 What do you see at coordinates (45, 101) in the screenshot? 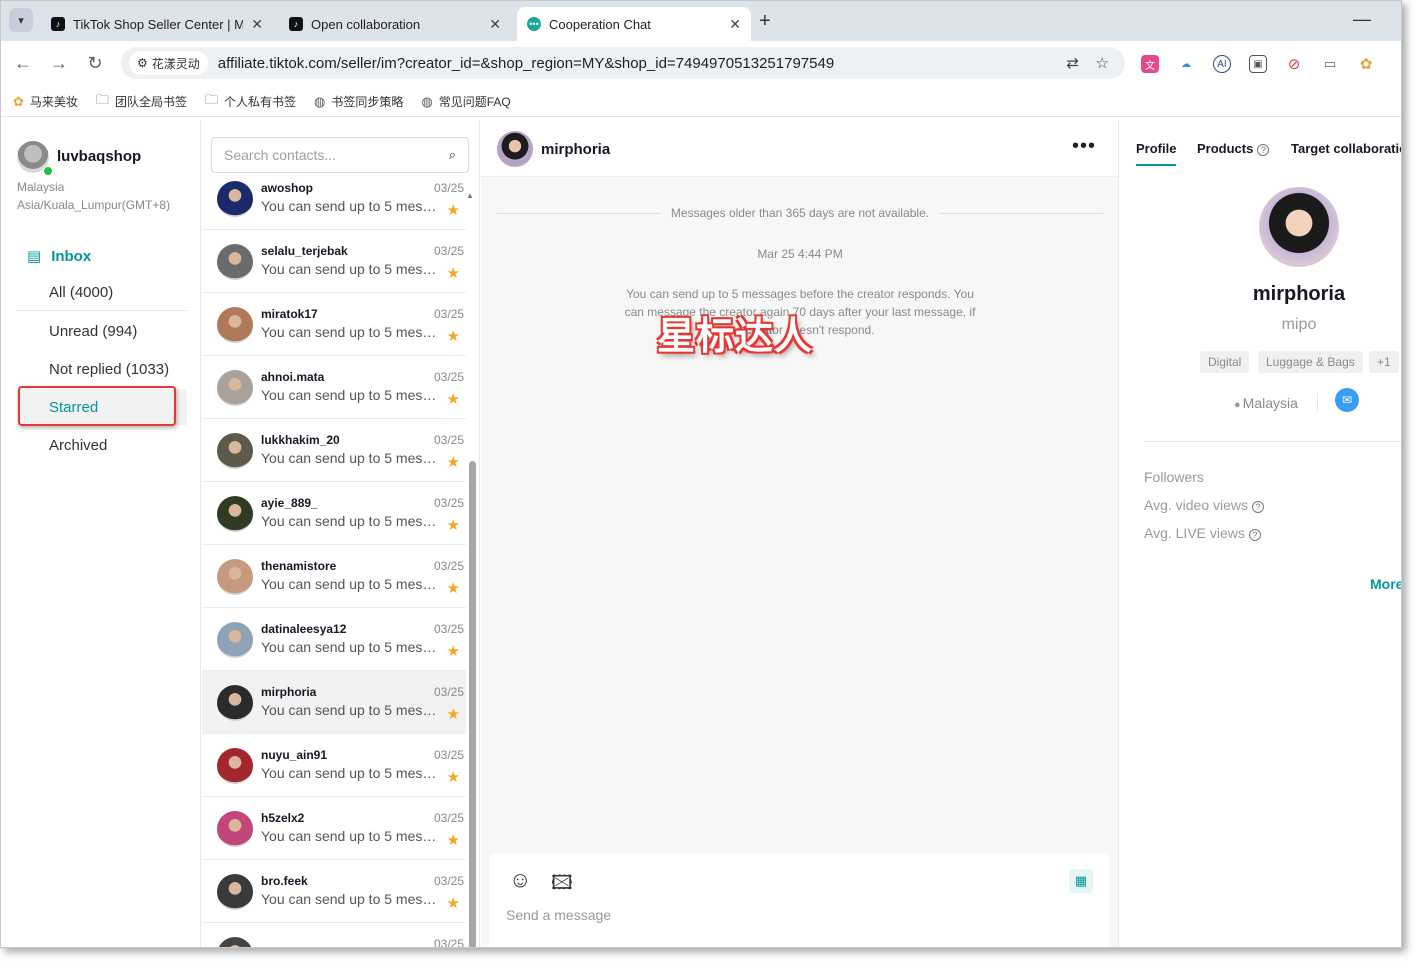
I see `bookmark-item: ✿ 马来美妆` at bounding box center [45, 101].